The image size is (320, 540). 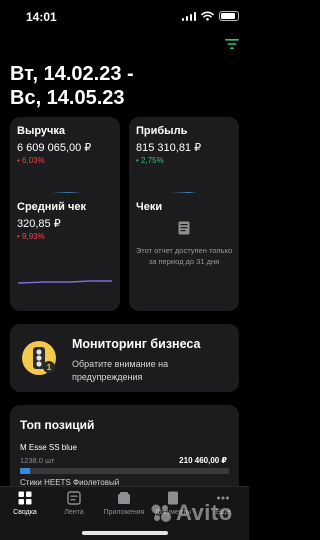 What do you see at coordinates (51, 207) in the screenshot?
I see `metric-title: Средний чек` at bounding box center [51, 207].